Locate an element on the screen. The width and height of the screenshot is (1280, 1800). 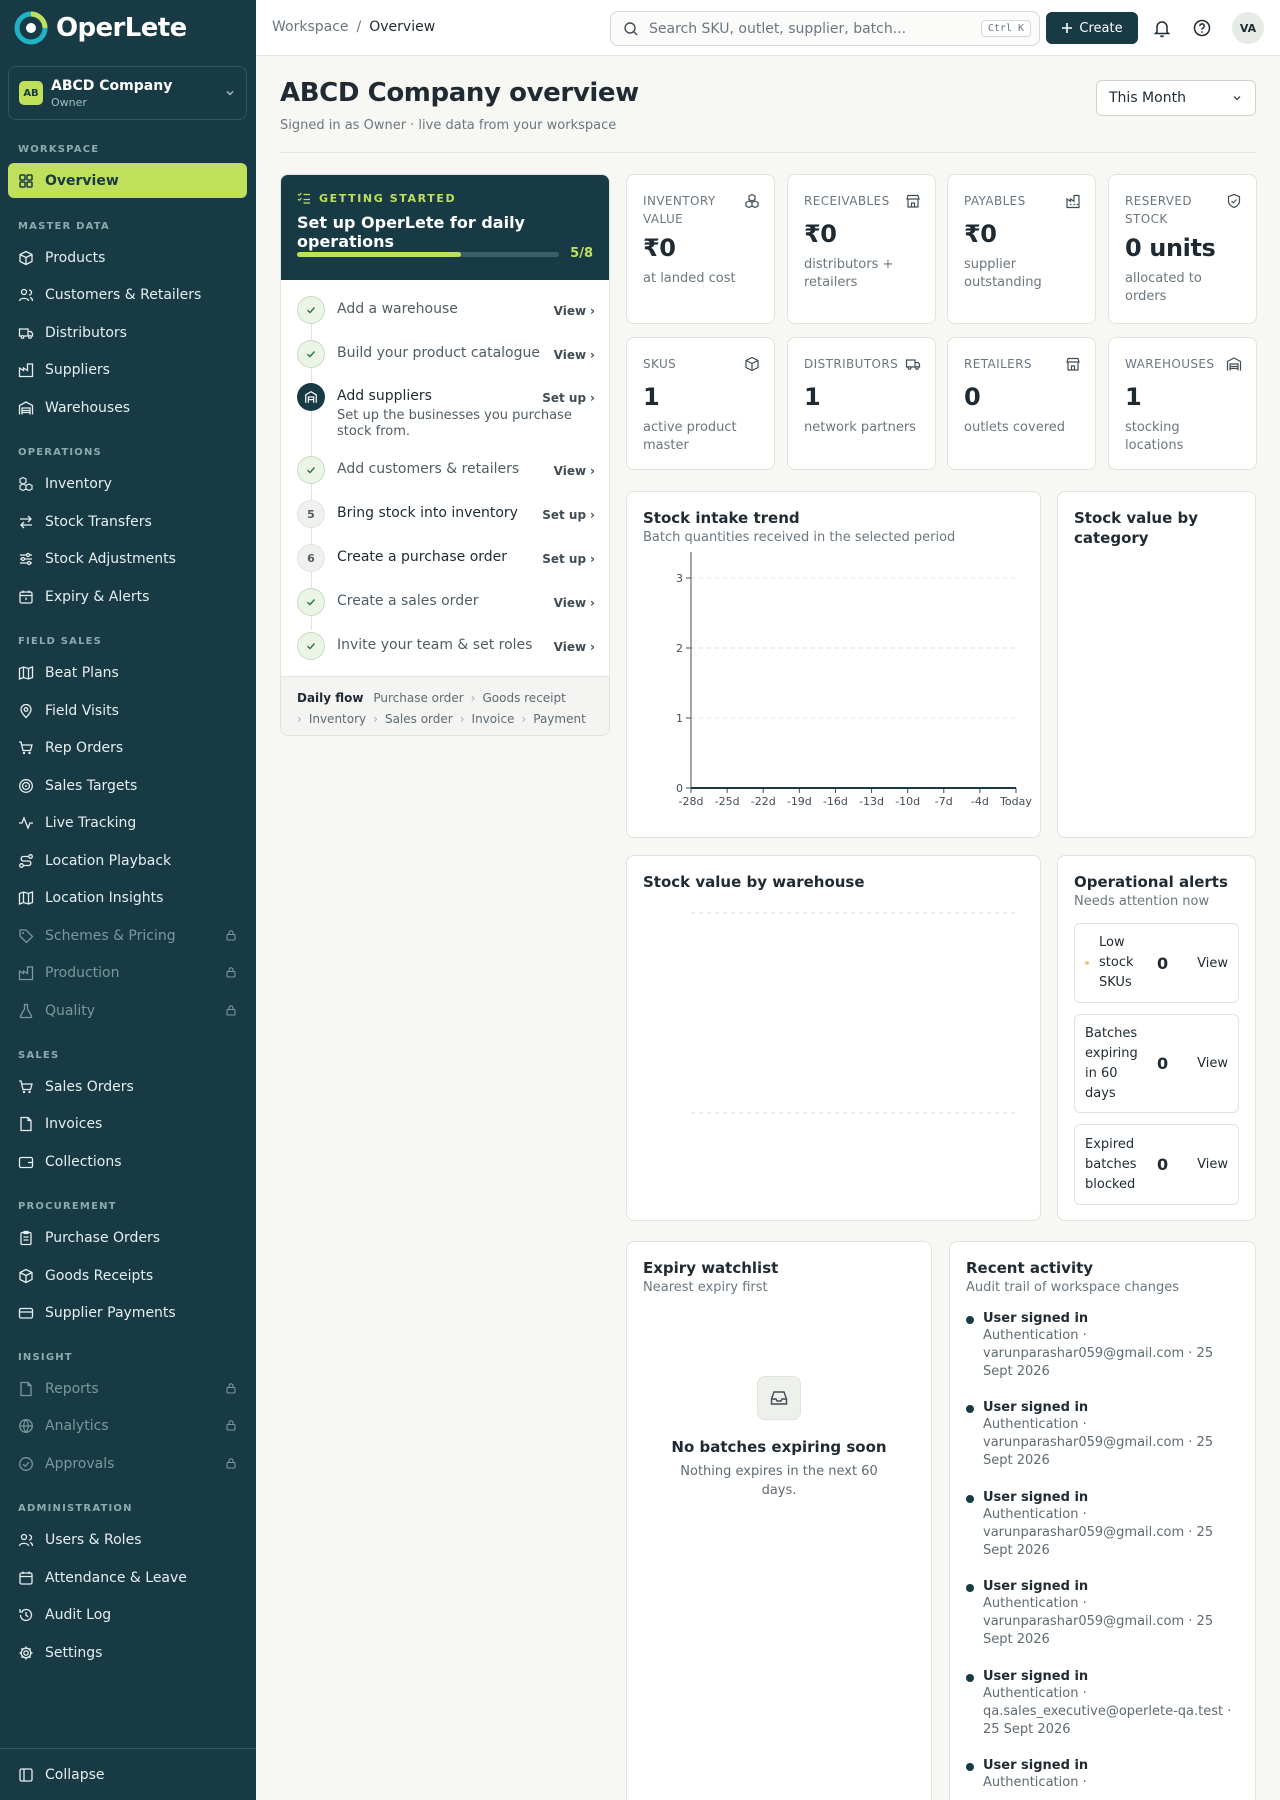
sidebar-item-location-insights: Location Insights is located at coordinates (127, 897).